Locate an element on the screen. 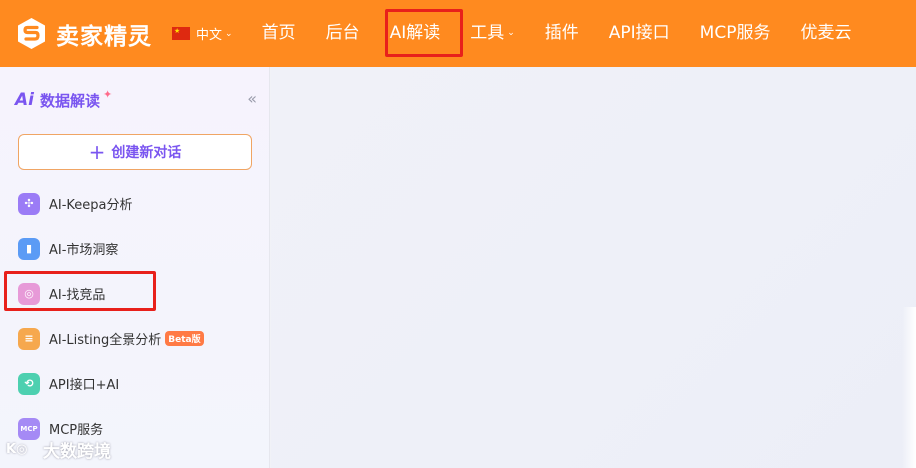 This screenshot has width=916, height=468. main-edge-glow is located at coordinates (909, 387).